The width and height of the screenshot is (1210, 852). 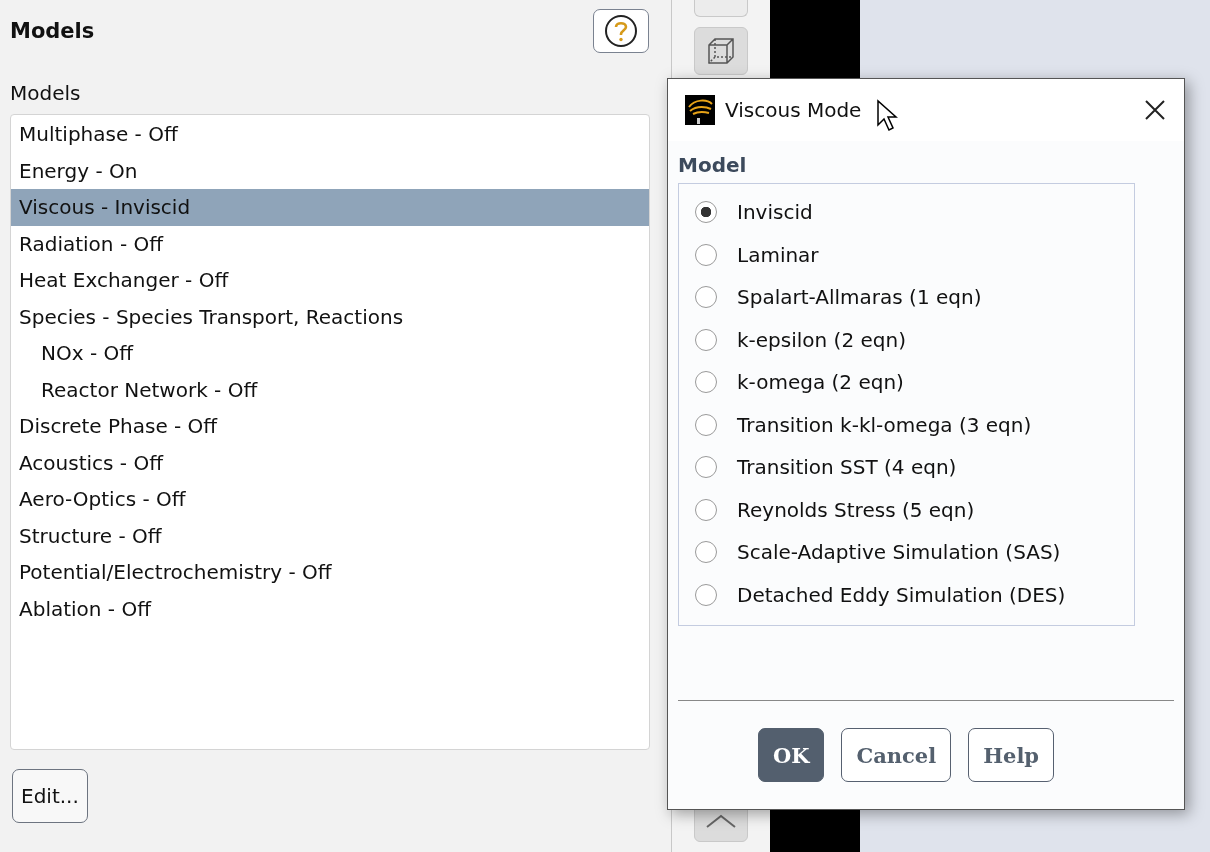 What do you see at coordinates (1011, 755) in the screenshot?
I see `dialog-button: Help` at bounding box center [1011, 755].